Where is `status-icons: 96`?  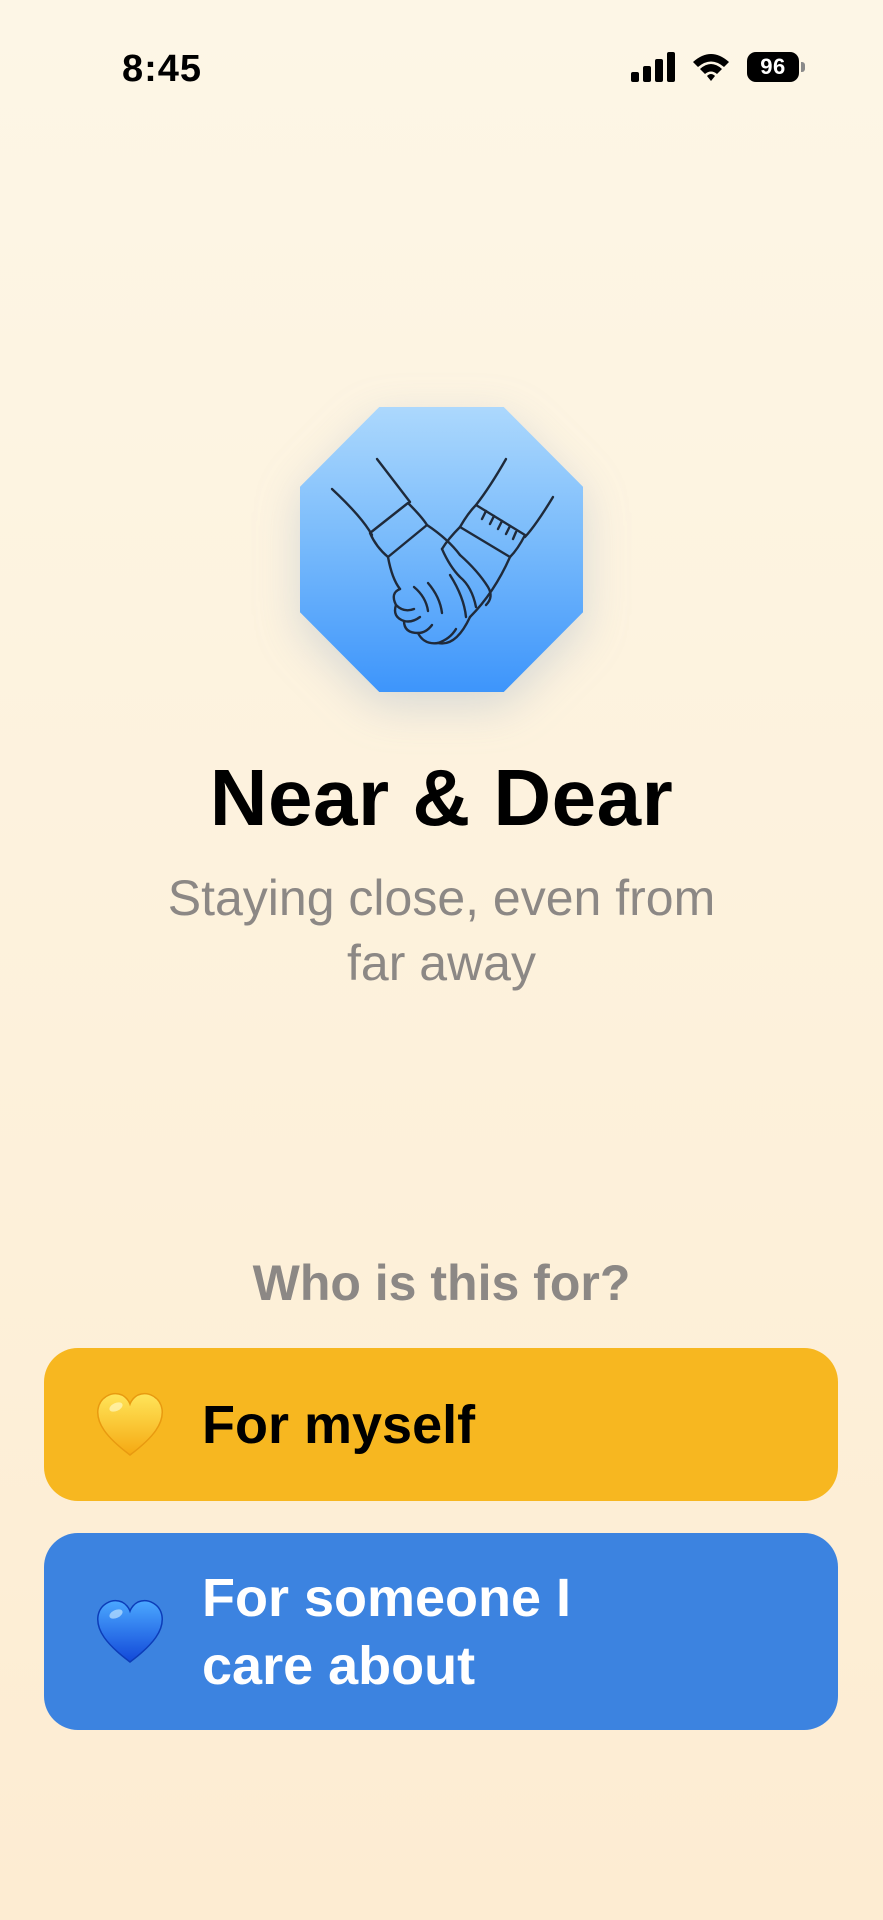
status-icons: 96 is located at coordinates (718, 67).